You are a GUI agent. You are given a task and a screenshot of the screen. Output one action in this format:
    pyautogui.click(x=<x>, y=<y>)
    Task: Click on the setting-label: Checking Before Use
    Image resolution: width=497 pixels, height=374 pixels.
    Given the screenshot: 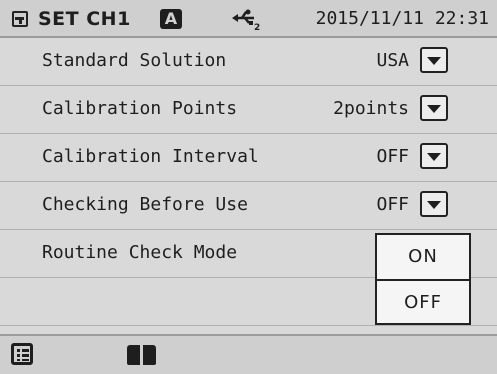 What is the action you would take?
    pyautogui.click(x=145, y=204)
    